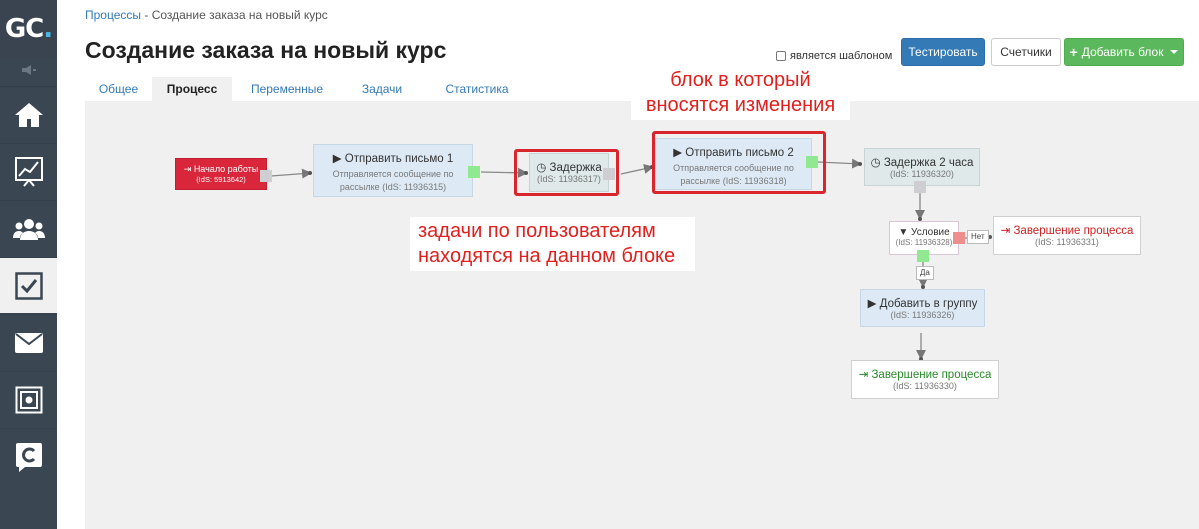 The height and width of the screenshot is (529, 1199). I want to click on block-end-green: ⇥ Завершение процесса (IdS: 11936330), so click(925, 379).